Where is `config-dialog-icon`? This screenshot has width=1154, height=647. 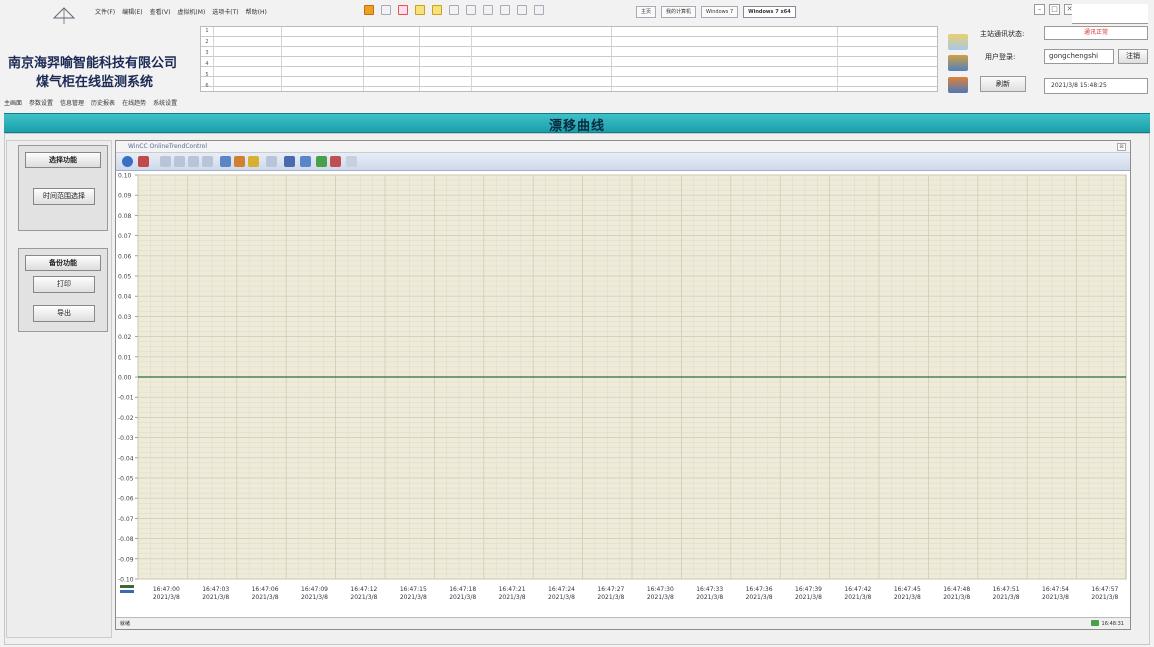 config-dialog-icon is located at coordinates (143, 161).